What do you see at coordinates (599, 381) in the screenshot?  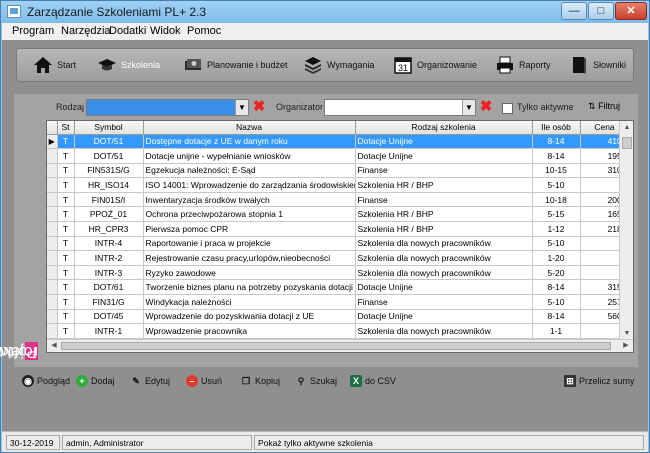 I see `przelicz-sumy-button: ⊞ Przelicz sumy` at bounding box center [599, 381].